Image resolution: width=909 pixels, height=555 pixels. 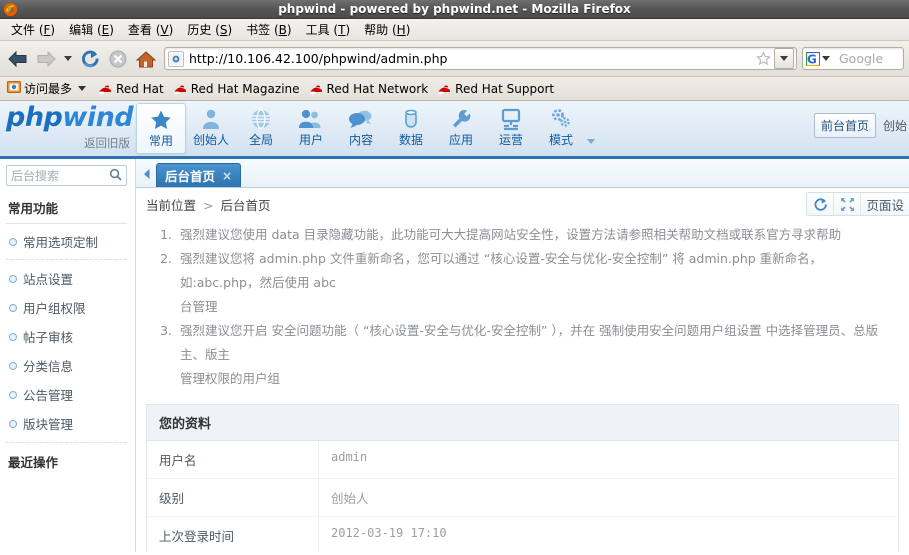 I want to click on nav-item-operations: 运营, so click(x=511, y=128).